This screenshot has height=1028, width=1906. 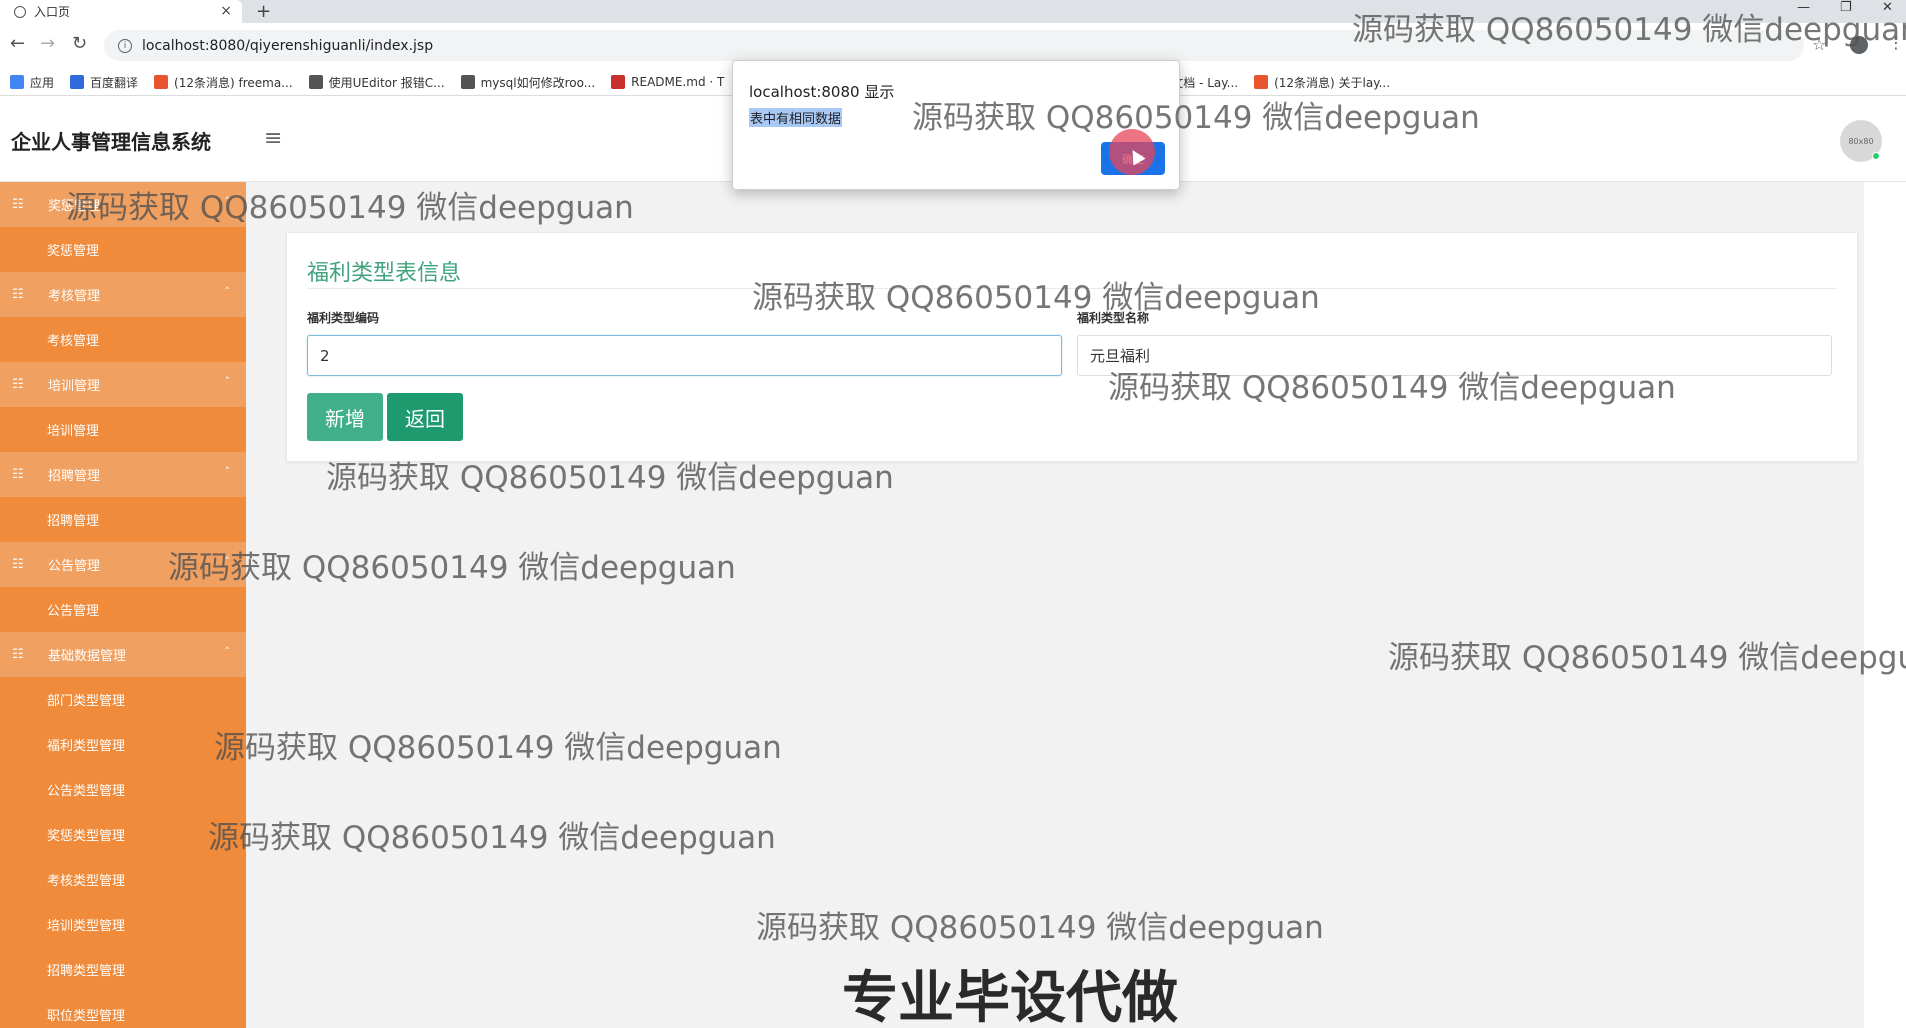 I want to click on bookmark-label: 应用, so click(x=42, y=82).